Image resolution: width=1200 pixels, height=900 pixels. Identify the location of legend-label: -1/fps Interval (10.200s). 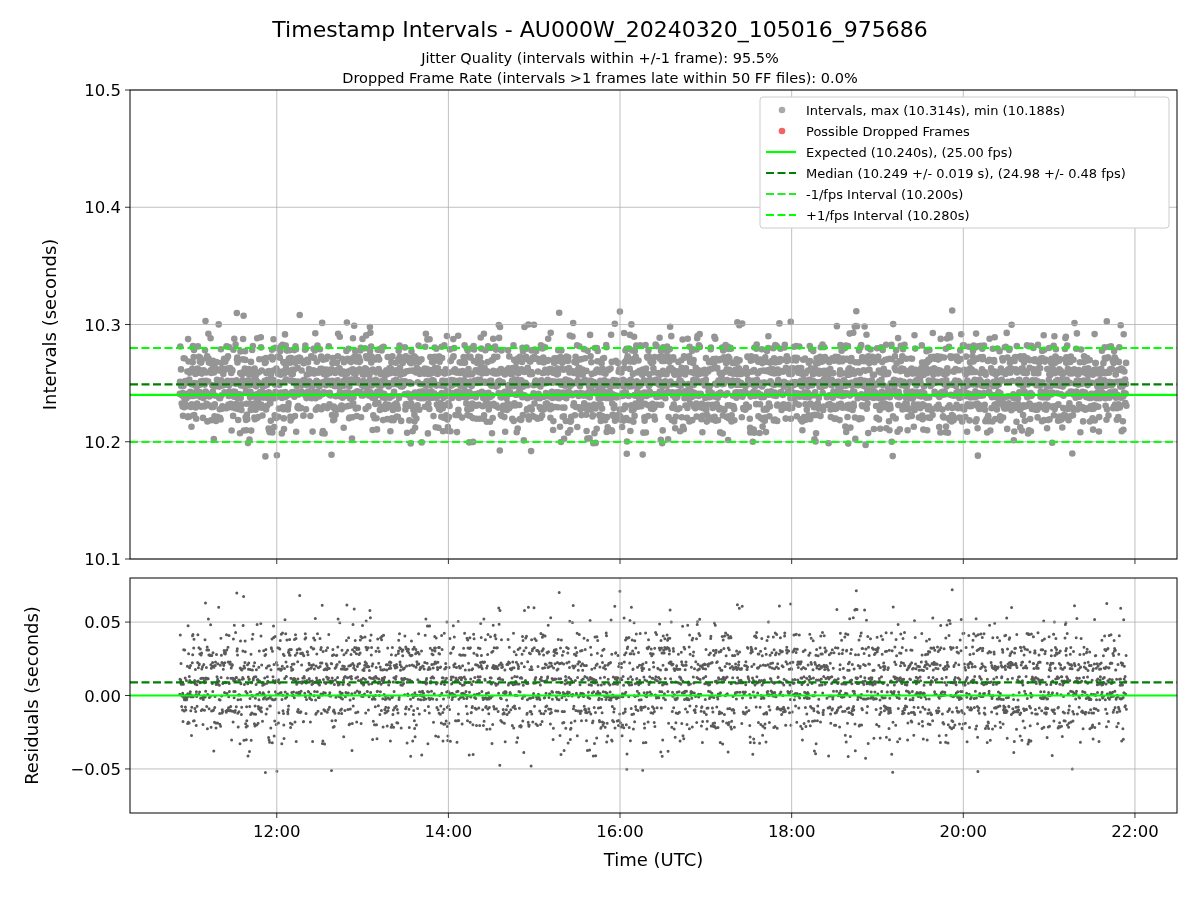
(885, 194).